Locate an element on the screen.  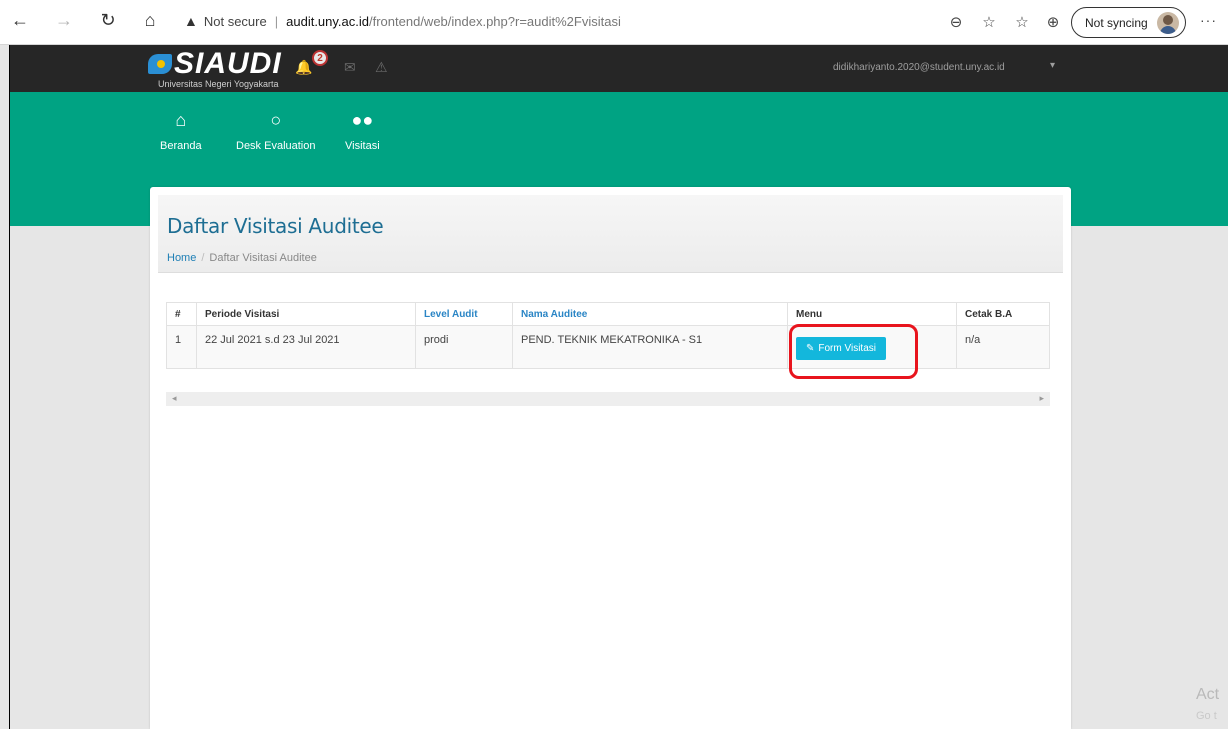
url-host: audit.uny.ac.id is located at coordinates (327, 21).